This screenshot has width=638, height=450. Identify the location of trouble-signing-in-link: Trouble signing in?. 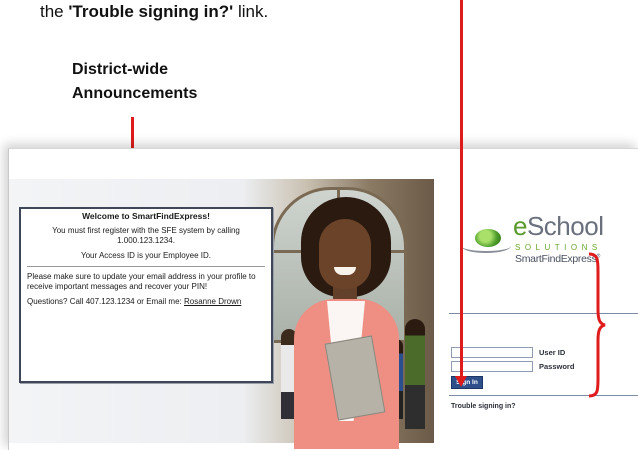
(483, 406).